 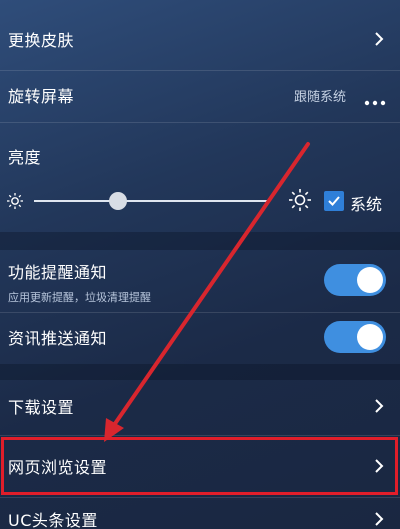 What do you see at coordinates (58, 272) in the screenshot?
I see `feature-notify-label: 功能提醒通知` at bounding box center [58, 272].